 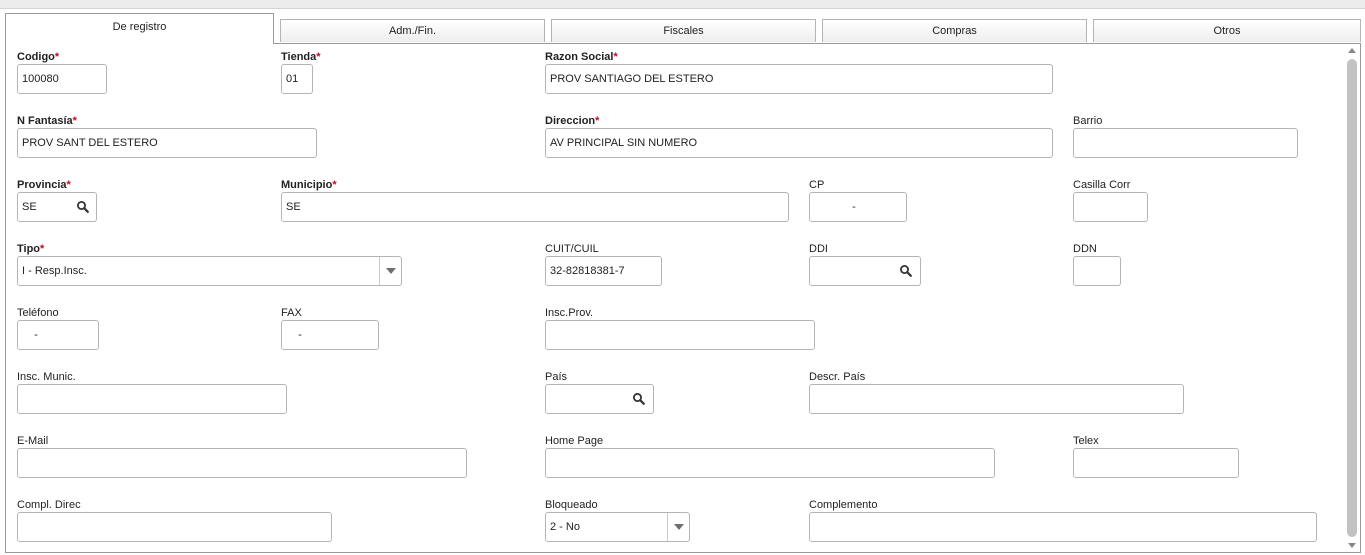 What do you see at coordinates (46, 377) in the screenshot?
I see `insc-munic-label: Insc. Munic.` at bounding box center [46, 377].